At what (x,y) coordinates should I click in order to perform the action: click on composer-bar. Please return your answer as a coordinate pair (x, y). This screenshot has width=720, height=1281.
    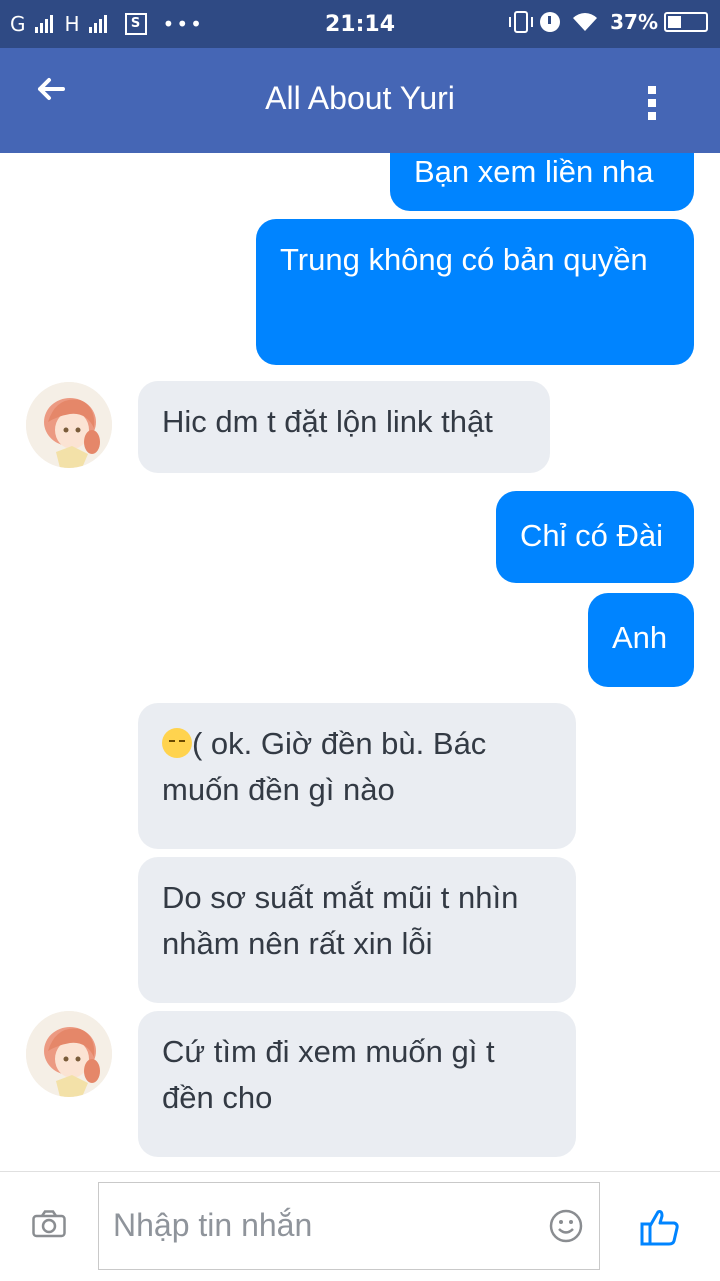
    Looking at the image, I should click on (360, 1226).